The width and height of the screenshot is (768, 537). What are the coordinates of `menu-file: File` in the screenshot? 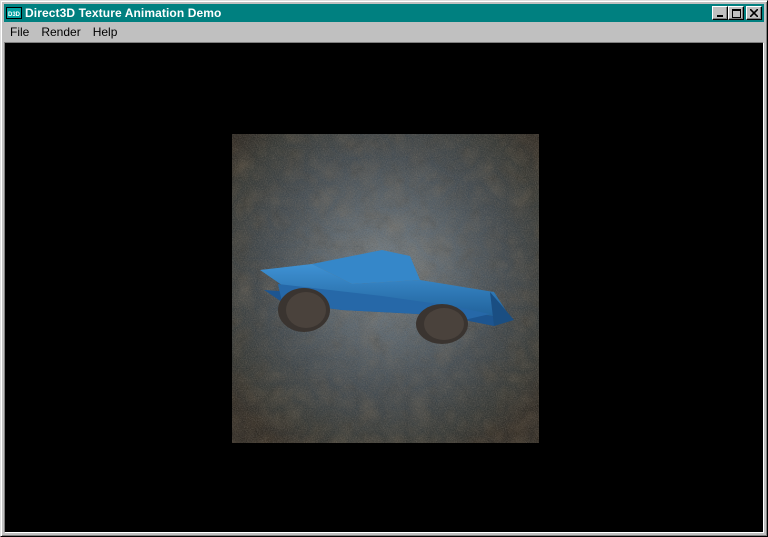 It's located at (19, 32).